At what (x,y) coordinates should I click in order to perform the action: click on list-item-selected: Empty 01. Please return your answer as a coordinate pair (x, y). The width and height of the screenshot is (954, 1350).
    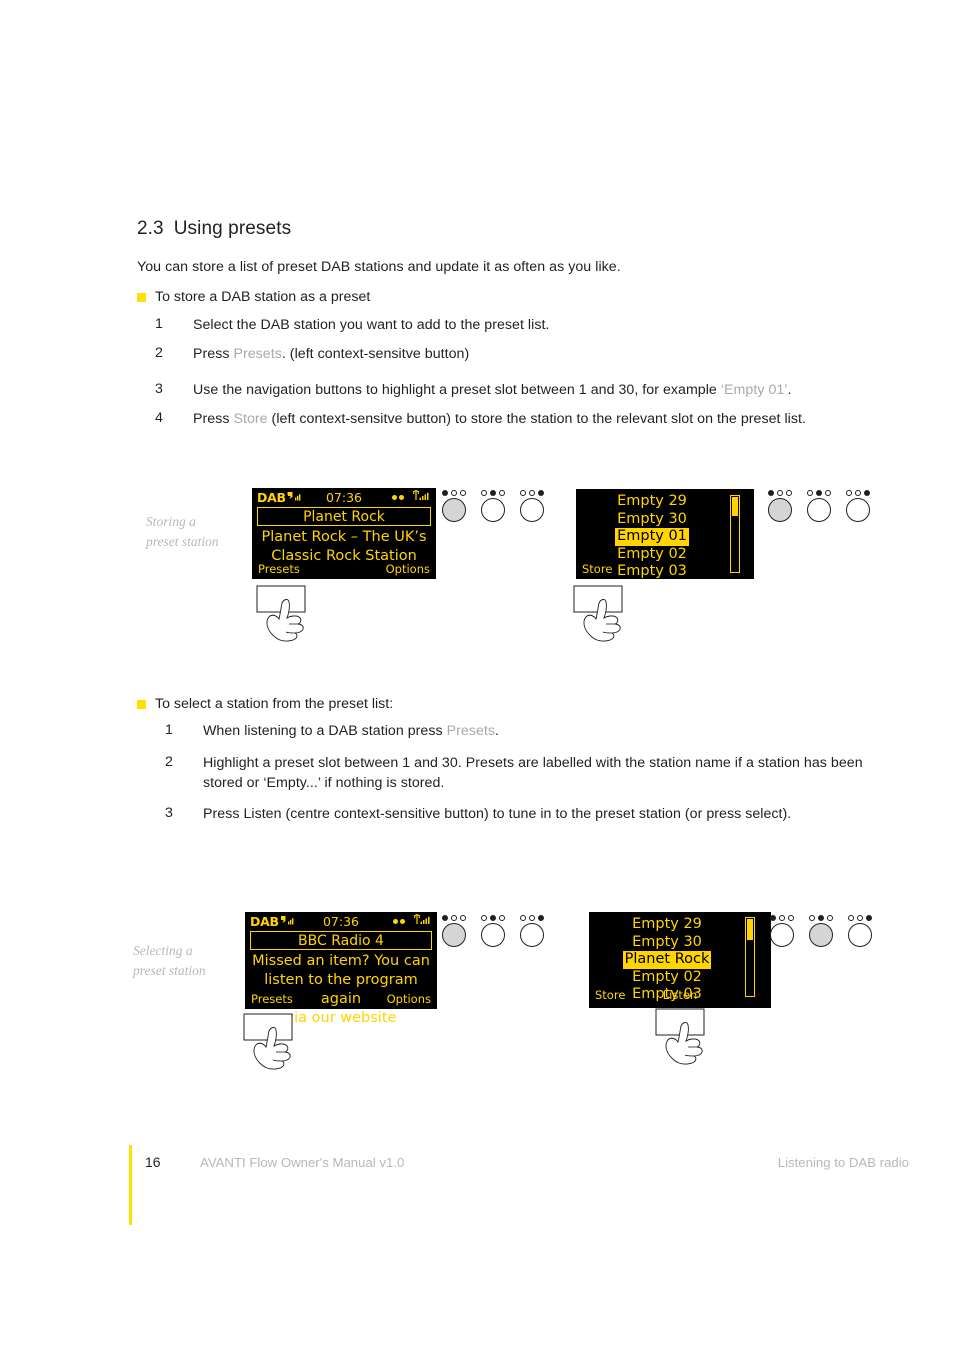
    Looking at the image, I should click on (652, 537).